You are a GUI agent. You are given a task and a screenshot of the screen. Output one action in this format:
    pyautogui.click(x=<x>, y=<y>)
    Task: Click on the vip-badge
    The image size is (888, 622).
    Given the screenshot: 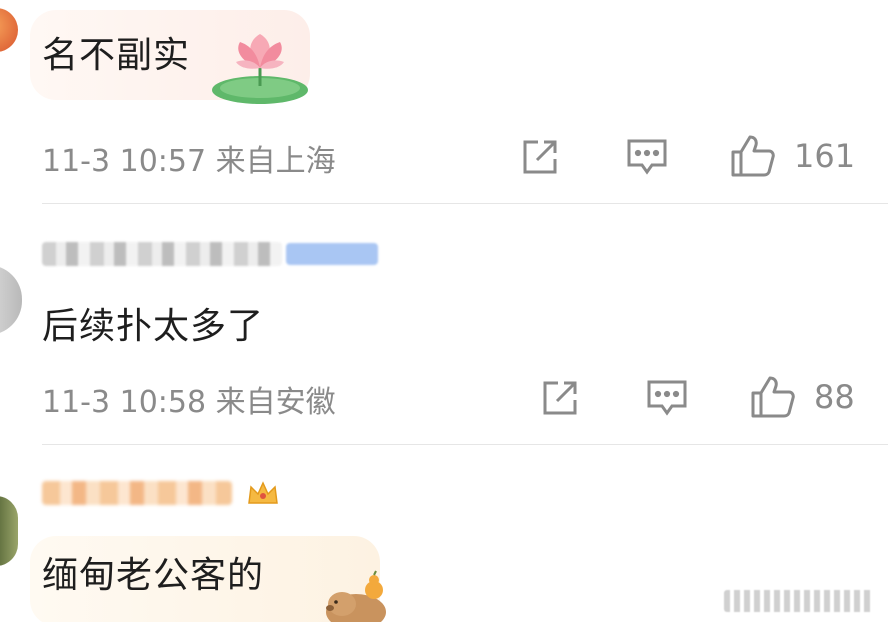 What is the action you would take?
    pyautogui.click(x=332, y=254)
    